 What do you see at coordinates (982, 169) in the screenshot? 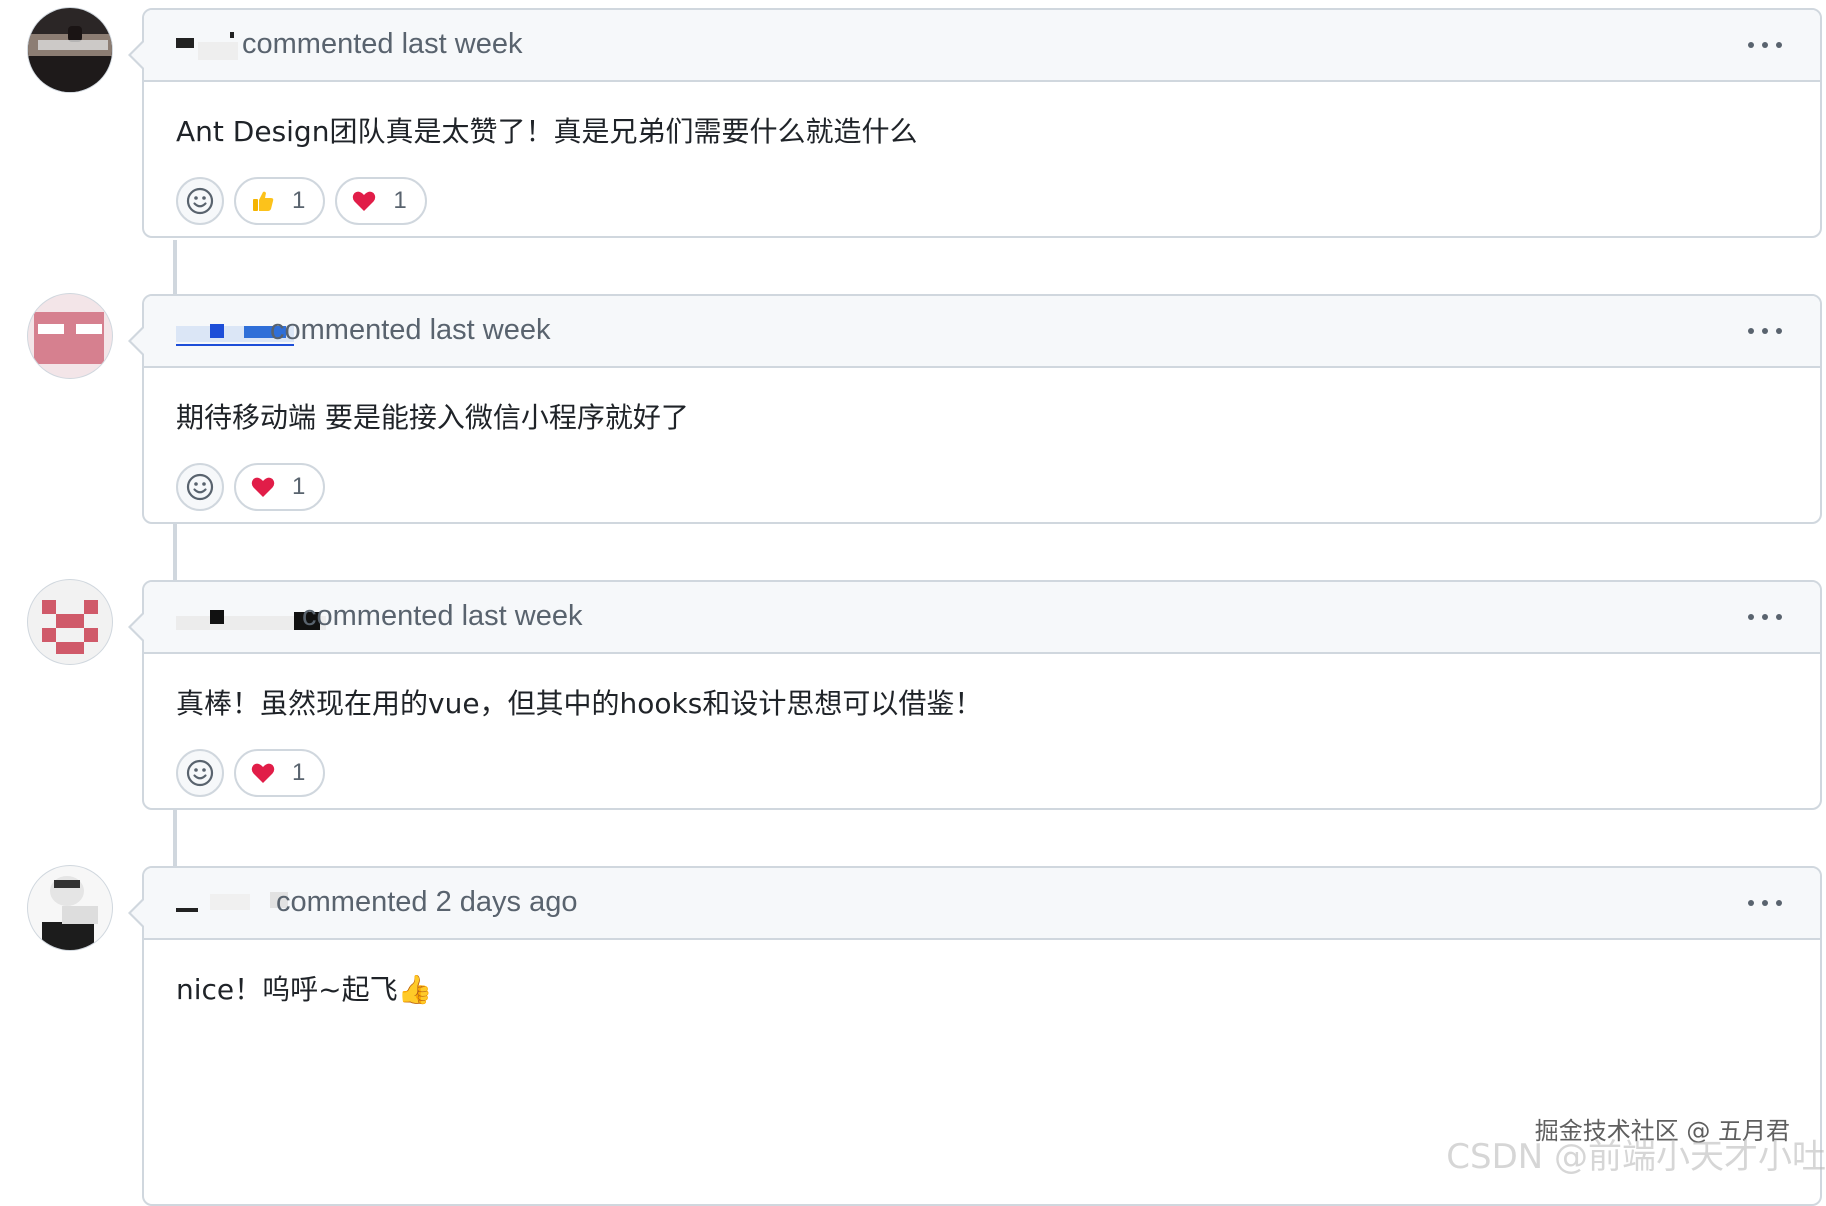
I see `comment-body: Ant Design团队真是太赞了！真是兄弟们需要什么就造什么 1 1` at bounding box center [982, 169].